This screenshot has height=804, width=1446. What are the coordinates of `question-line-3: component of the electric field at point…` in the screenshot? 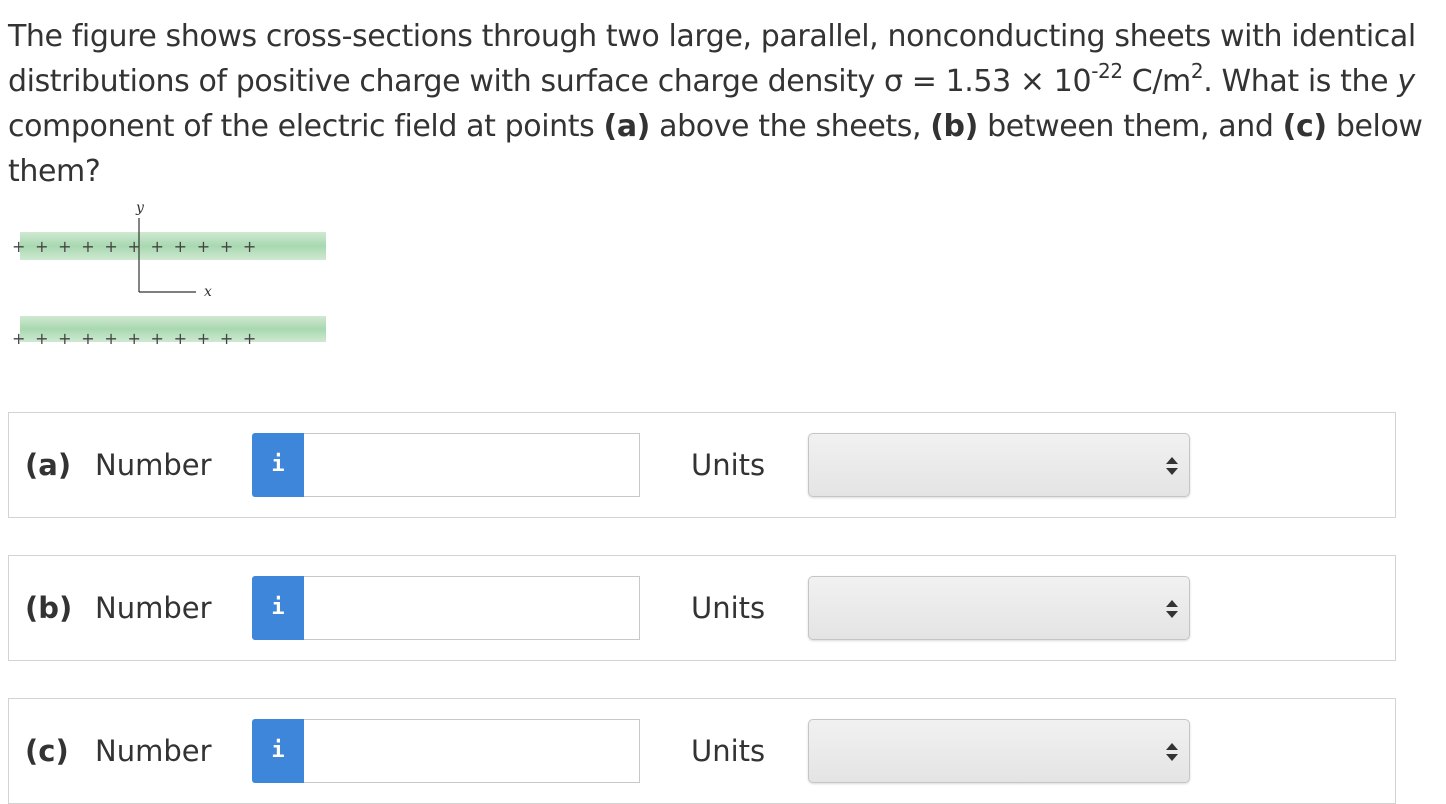 It's located at (715, 149).